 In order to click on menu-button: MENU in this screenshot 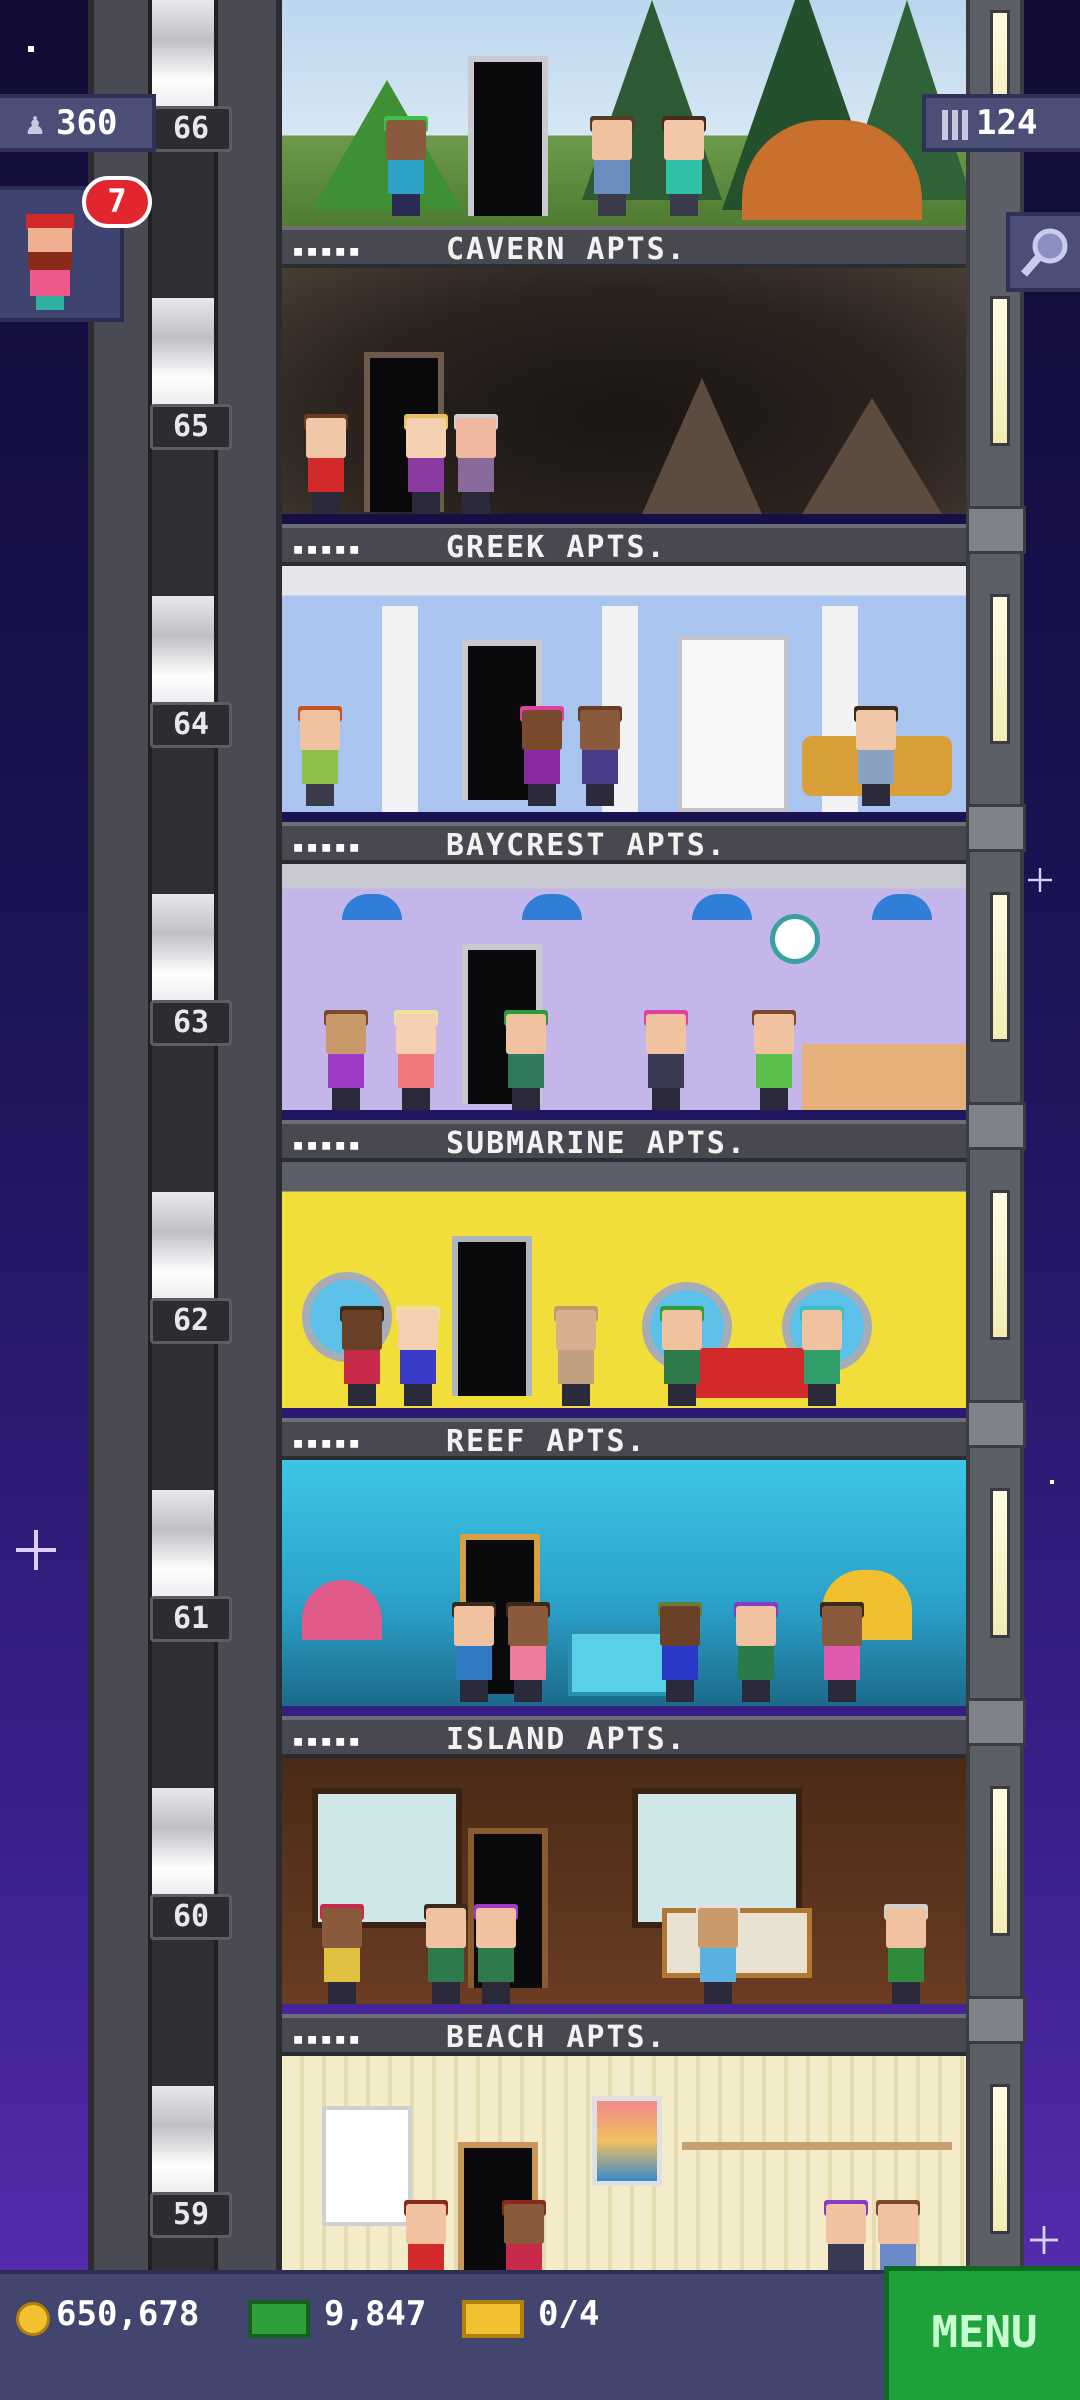, I will do `click(982, 2333)`.